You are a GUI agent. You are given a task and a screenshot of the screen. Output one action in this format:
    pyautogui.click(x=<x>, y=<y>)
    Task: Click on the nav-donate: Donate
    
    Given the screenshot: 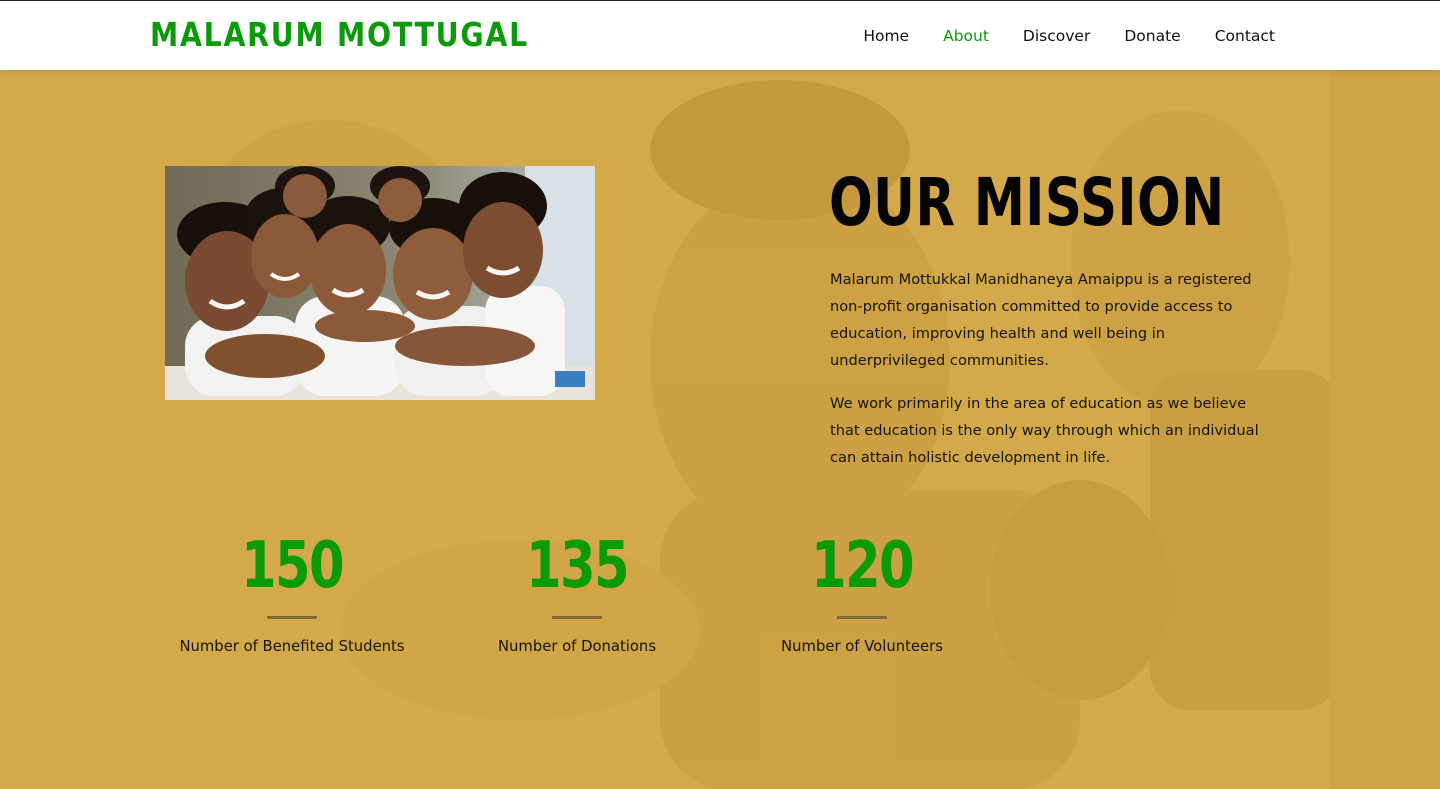 What is the action you would take?
    pyautogui.click(x=1152, y=36)
    